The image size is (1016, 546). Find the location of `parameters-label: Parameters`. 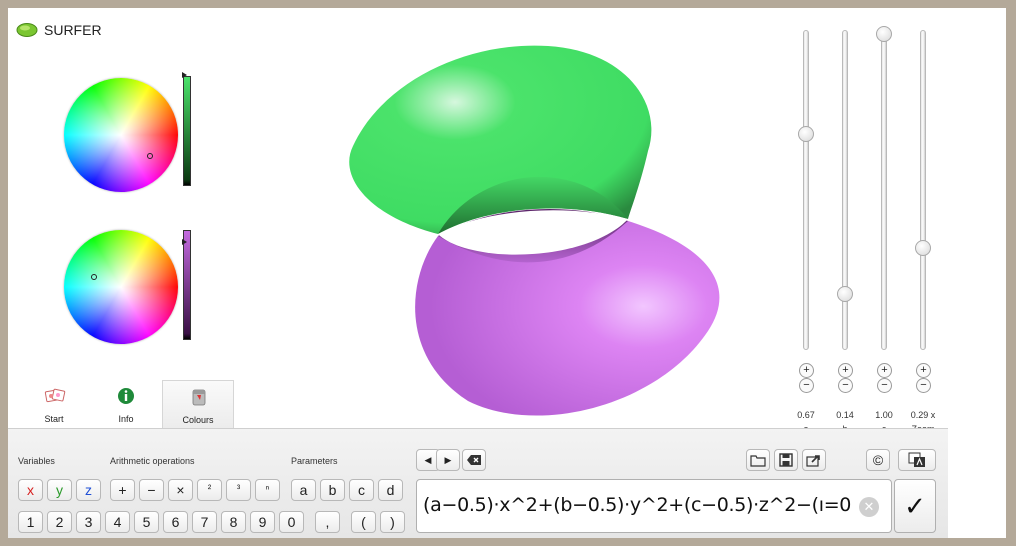

parameters-label: Parameters is located at coordinates (314, 461).